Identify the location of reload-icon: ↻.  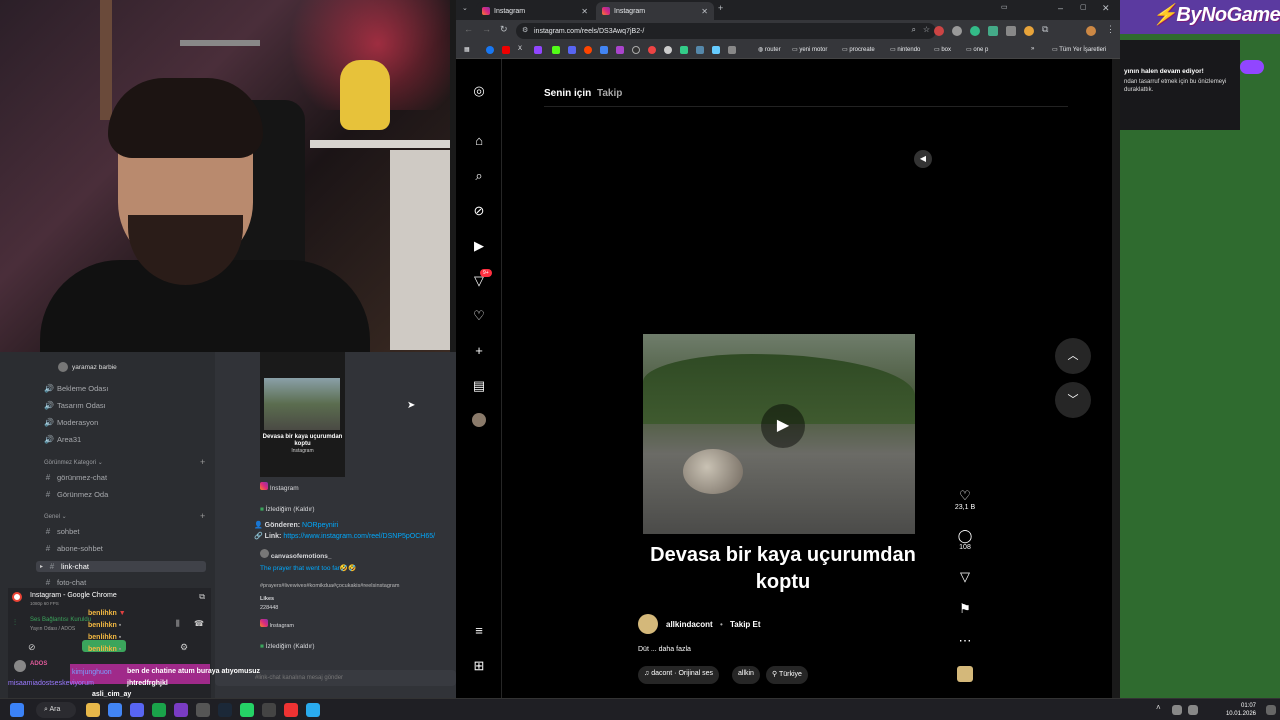
(504, 29).